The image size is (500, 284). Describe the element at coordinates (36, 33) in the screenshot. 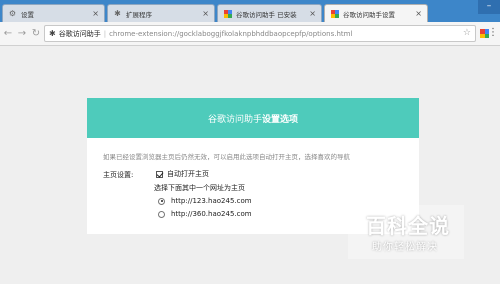

I see `reload-icon: ↻` at that location.